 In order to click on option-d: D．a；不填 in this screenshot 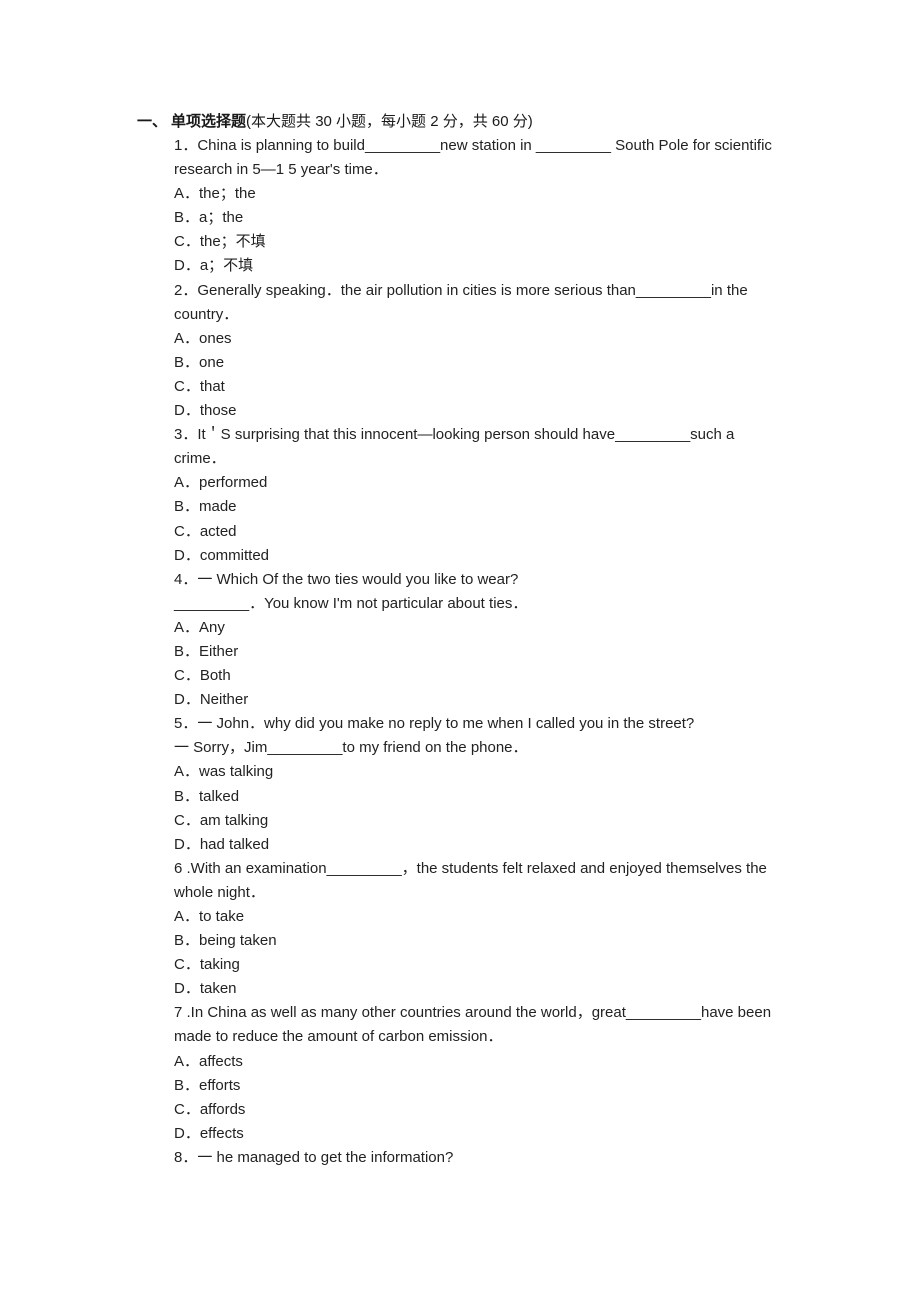, I will do `click(214, 266)`.